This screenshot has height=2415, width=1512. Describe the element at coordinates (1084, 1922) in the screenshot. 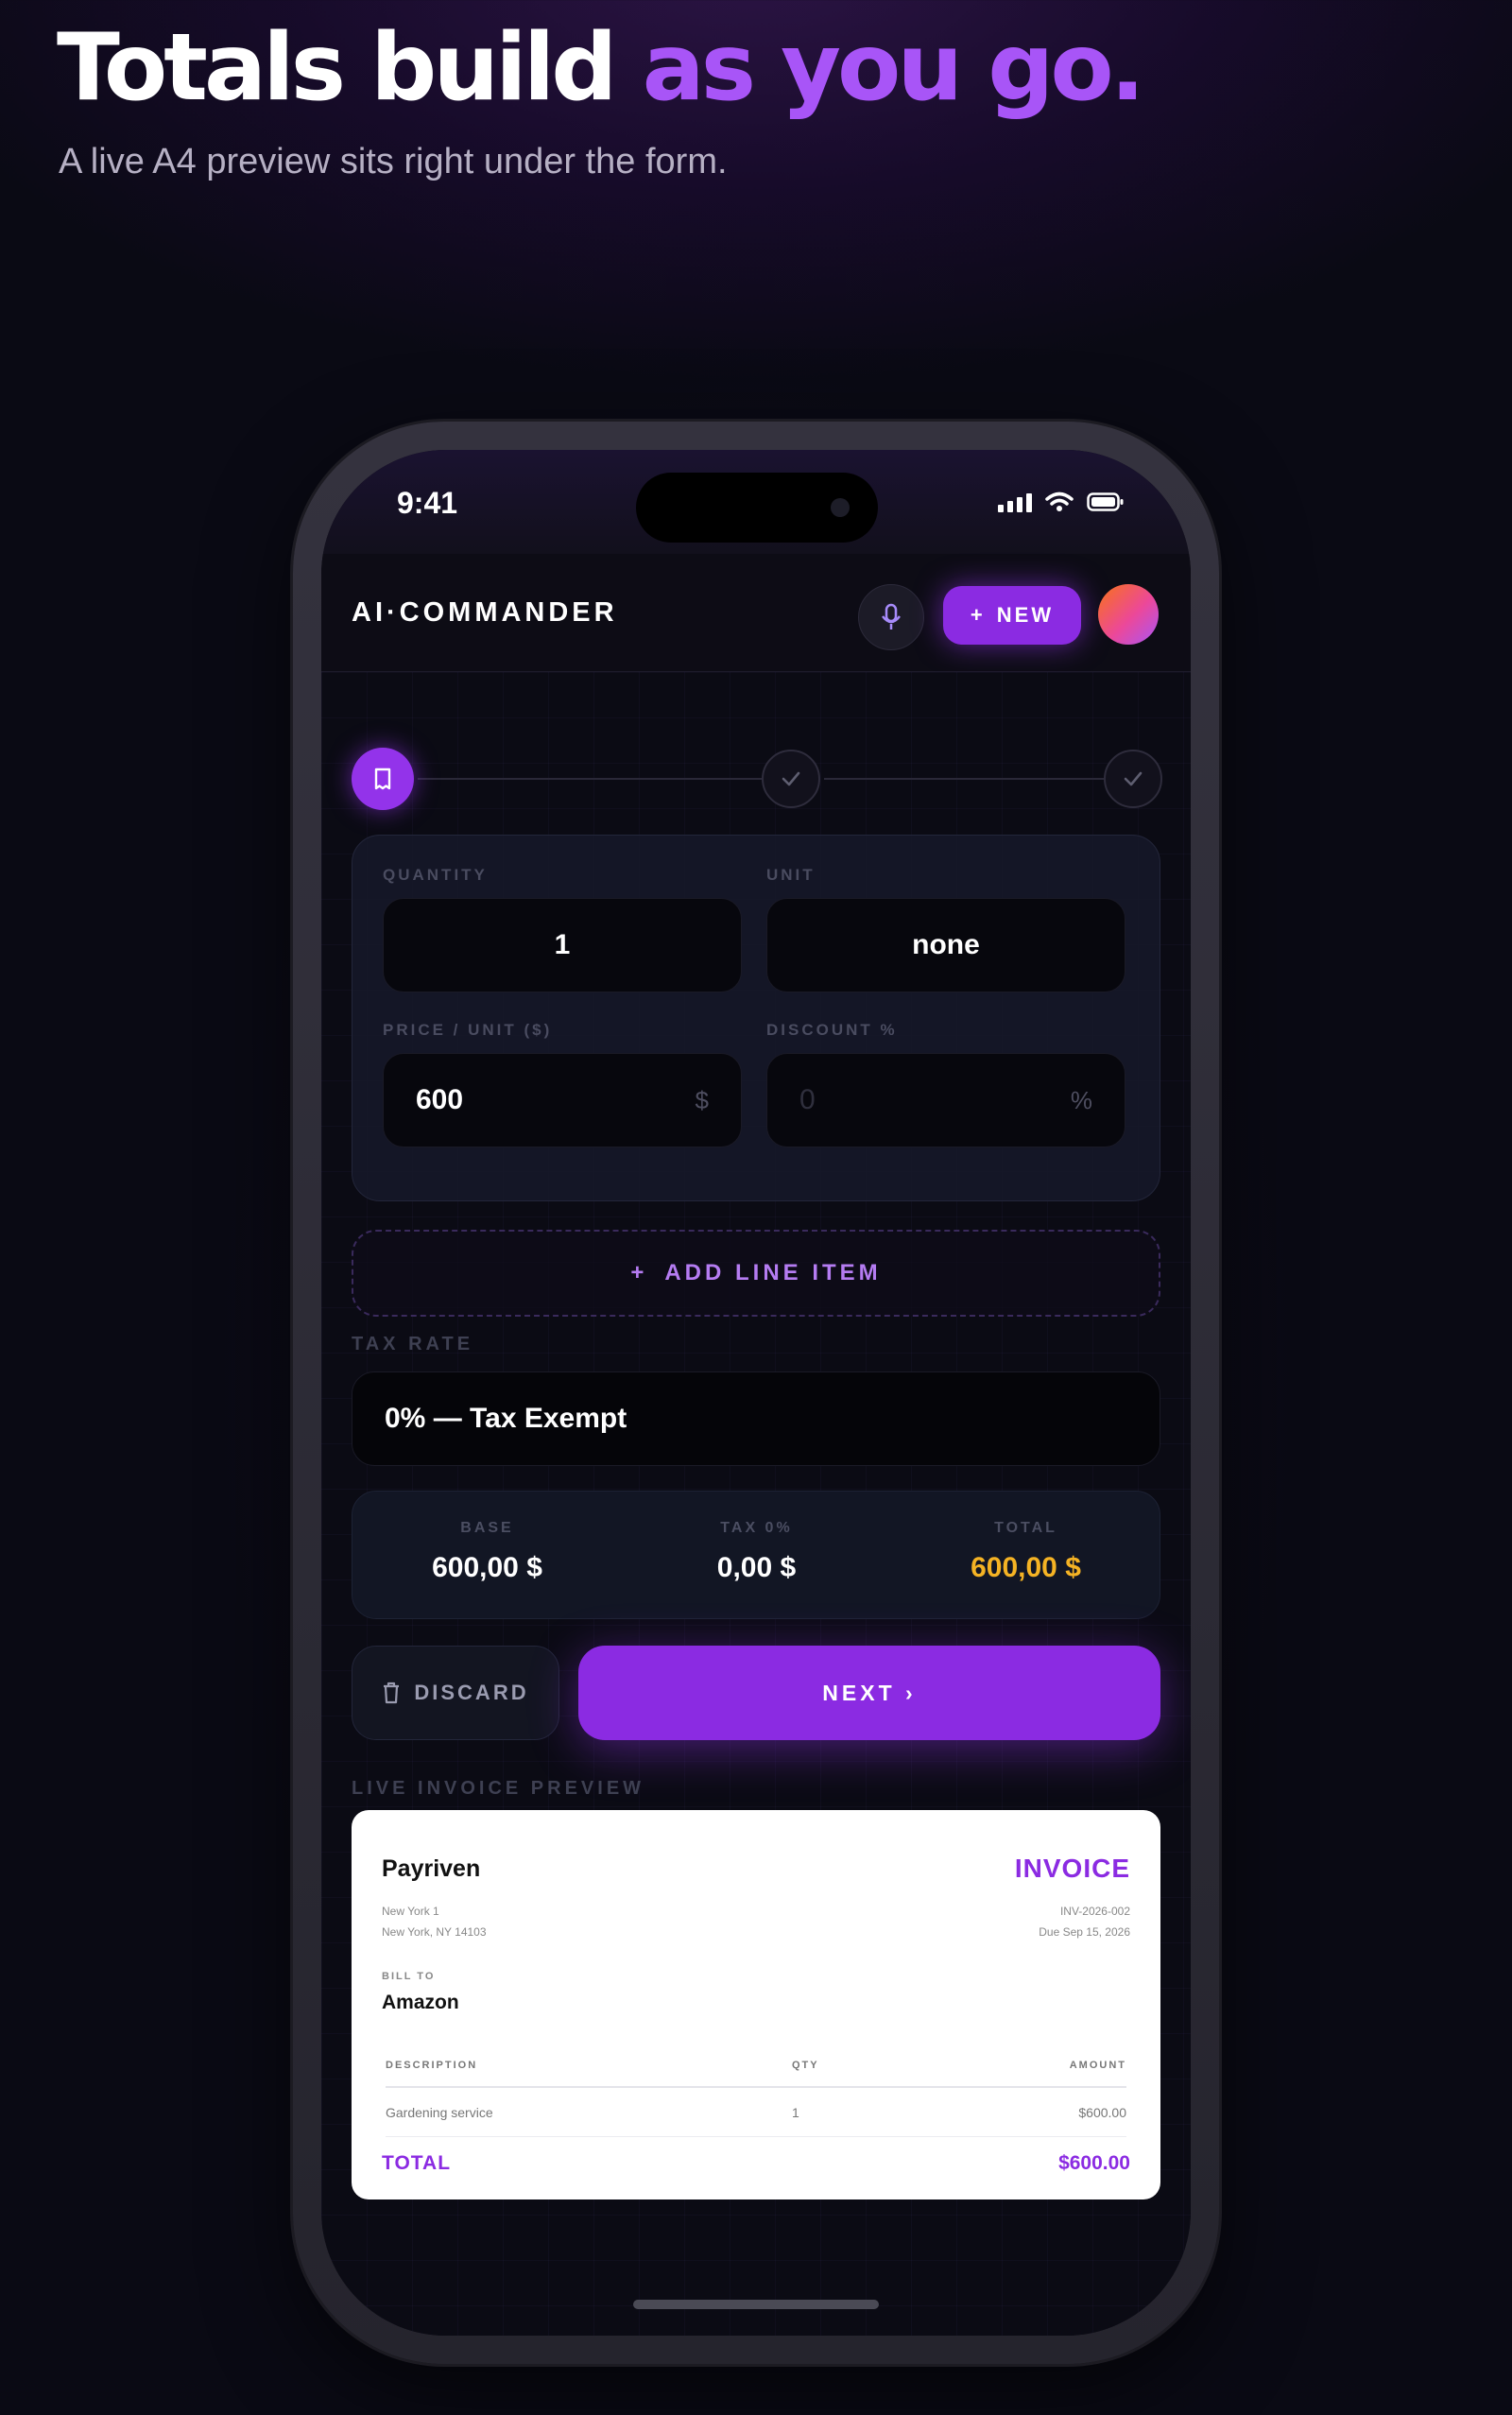

I see `invoice-meta: INV-2026-002 Due Sep 15, 2026` at that location.